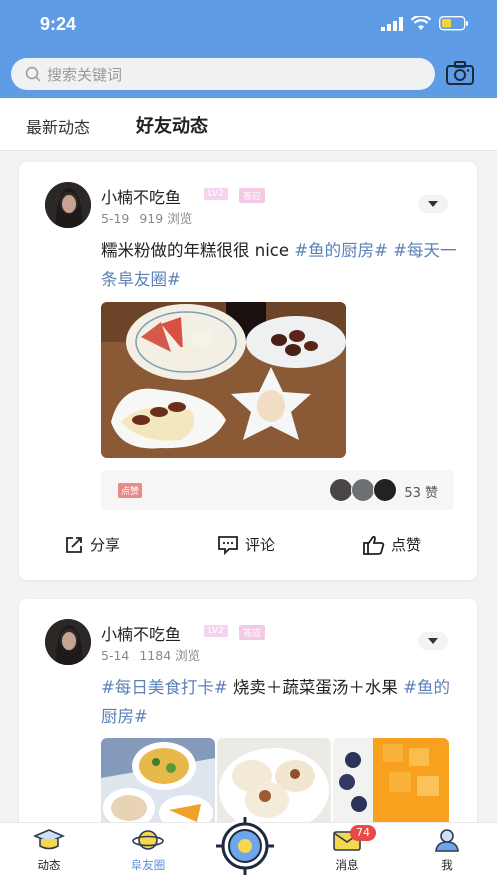  What do you see at coordinates (347, 865) in the screenshot?
I see `tabbar-label: 消息` at bounding box center [347, 865].